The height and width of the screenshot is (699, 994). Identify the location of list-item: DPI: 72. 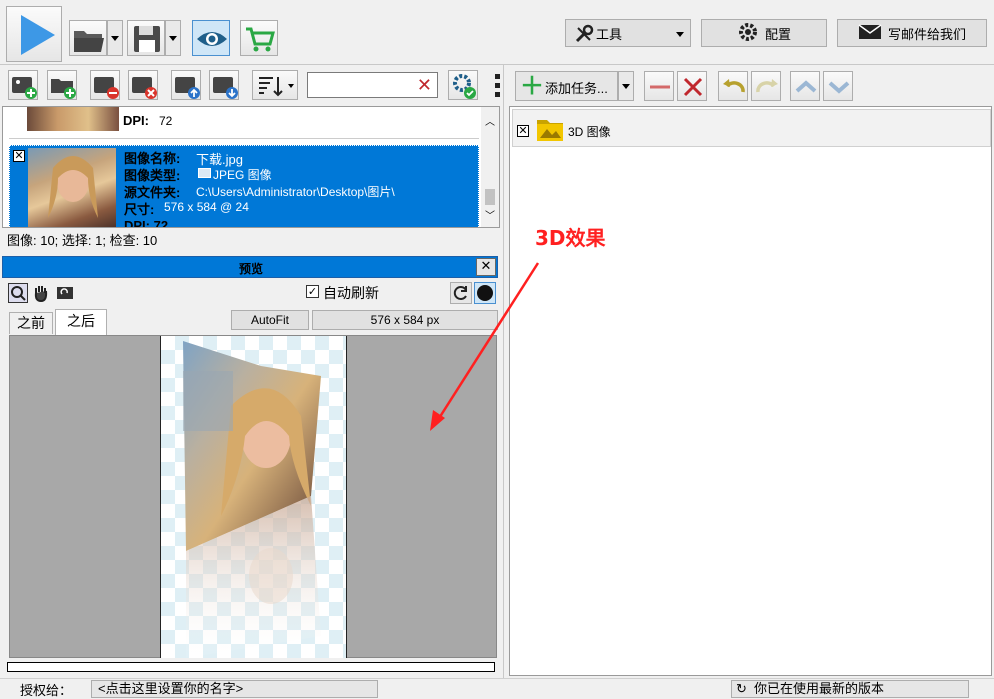
(244, 123).